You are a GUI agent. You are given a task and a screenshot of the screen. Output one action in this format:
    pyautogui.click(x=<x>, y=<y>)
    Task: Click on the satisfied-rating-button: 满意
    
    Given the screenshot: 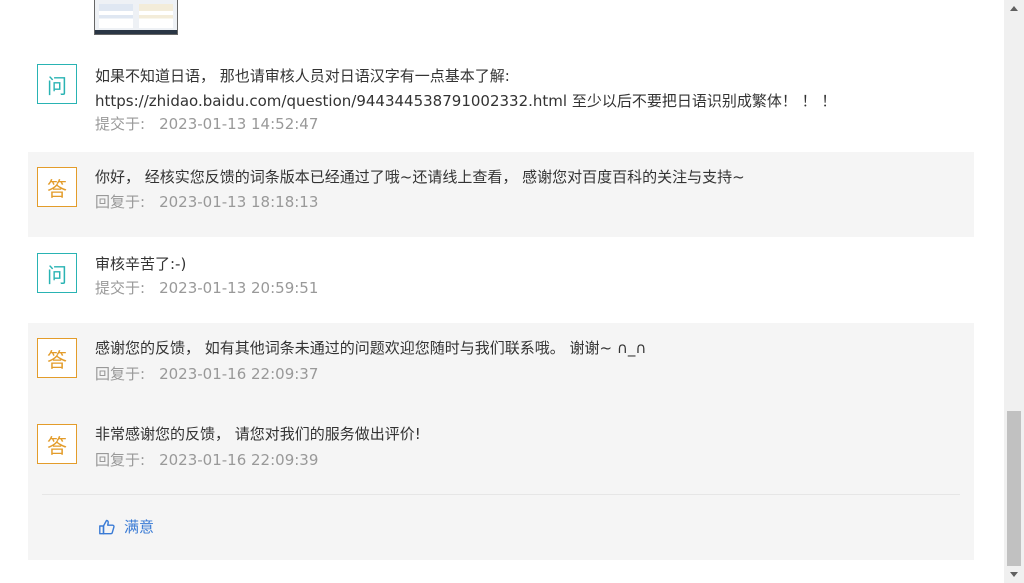 What is the action you would take?
    pyautogui.click(x=126, y=526)
    